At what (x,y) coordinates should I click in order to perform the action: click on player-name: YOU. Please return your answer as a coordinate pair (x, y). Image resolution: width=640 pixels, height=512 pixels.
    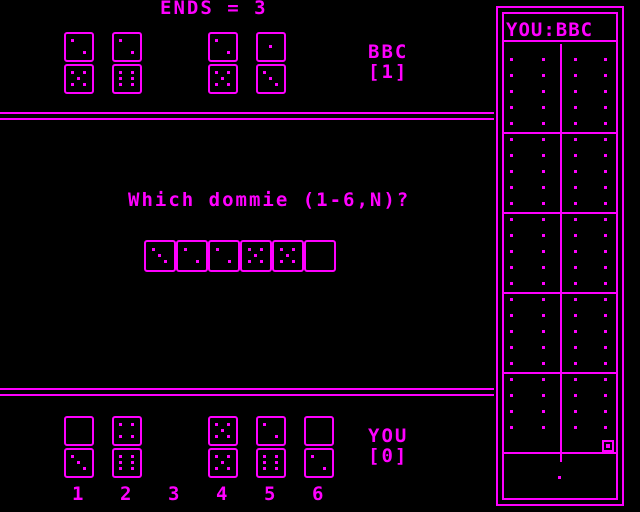
    Looking at the image, I should click on (388, 436).